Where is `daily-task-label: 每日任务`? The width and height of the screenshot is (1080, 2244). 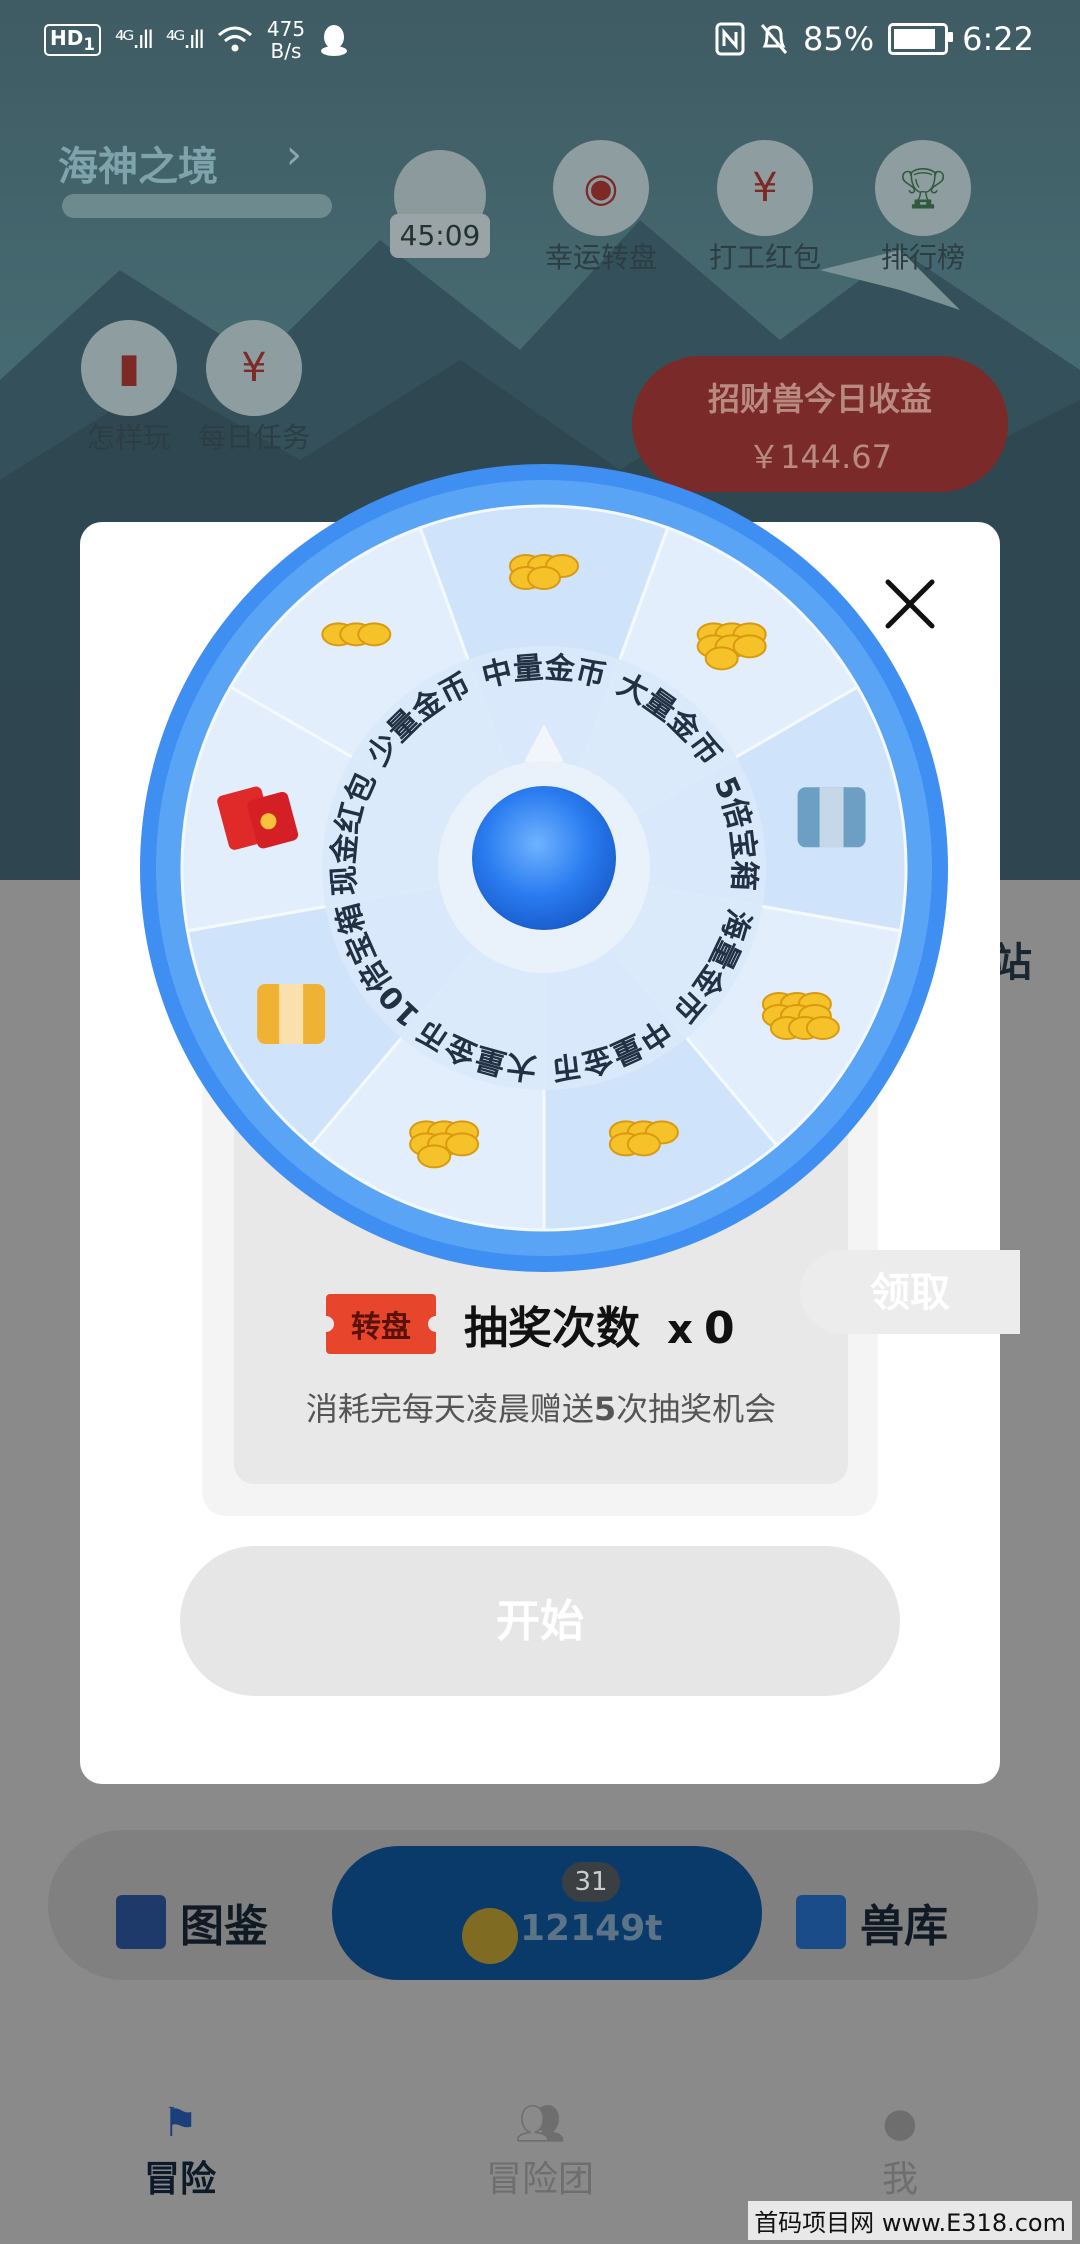
daily-task-label: 每日任务 is located at coordinates (253, 437).